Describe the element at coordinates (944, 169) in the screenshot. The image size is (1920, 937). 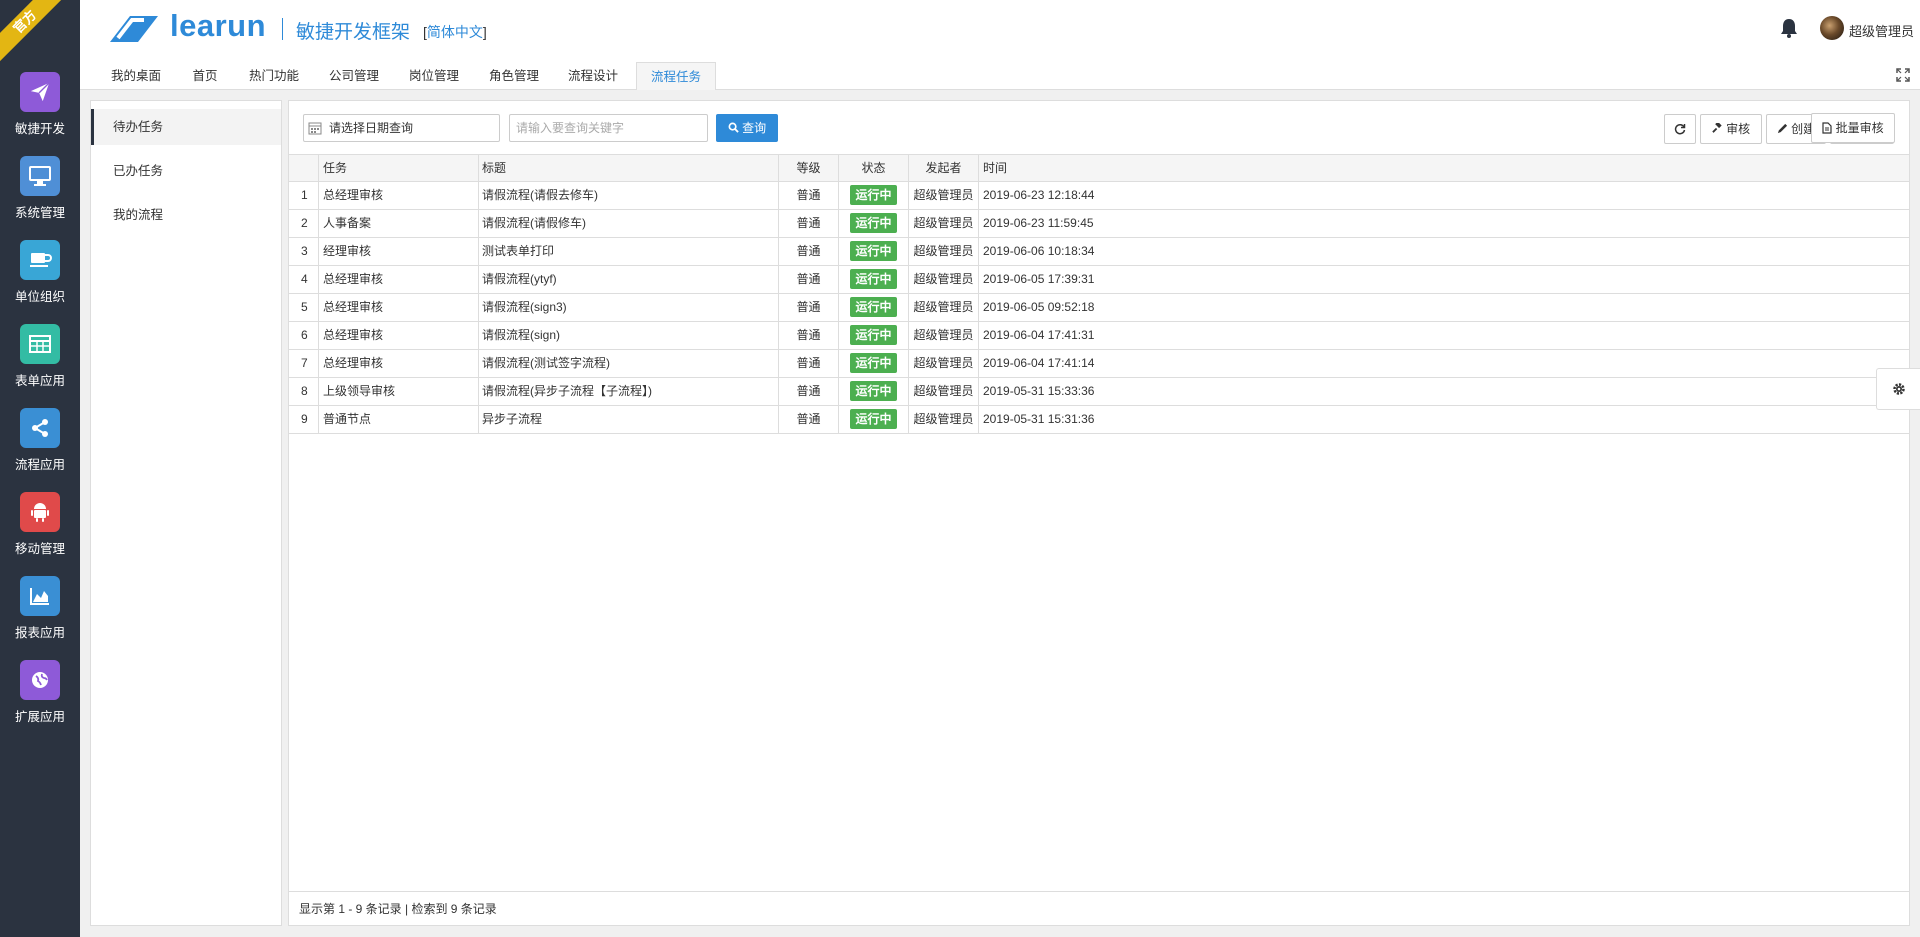
I see `header-cell-initiator: 发起者` at that location.